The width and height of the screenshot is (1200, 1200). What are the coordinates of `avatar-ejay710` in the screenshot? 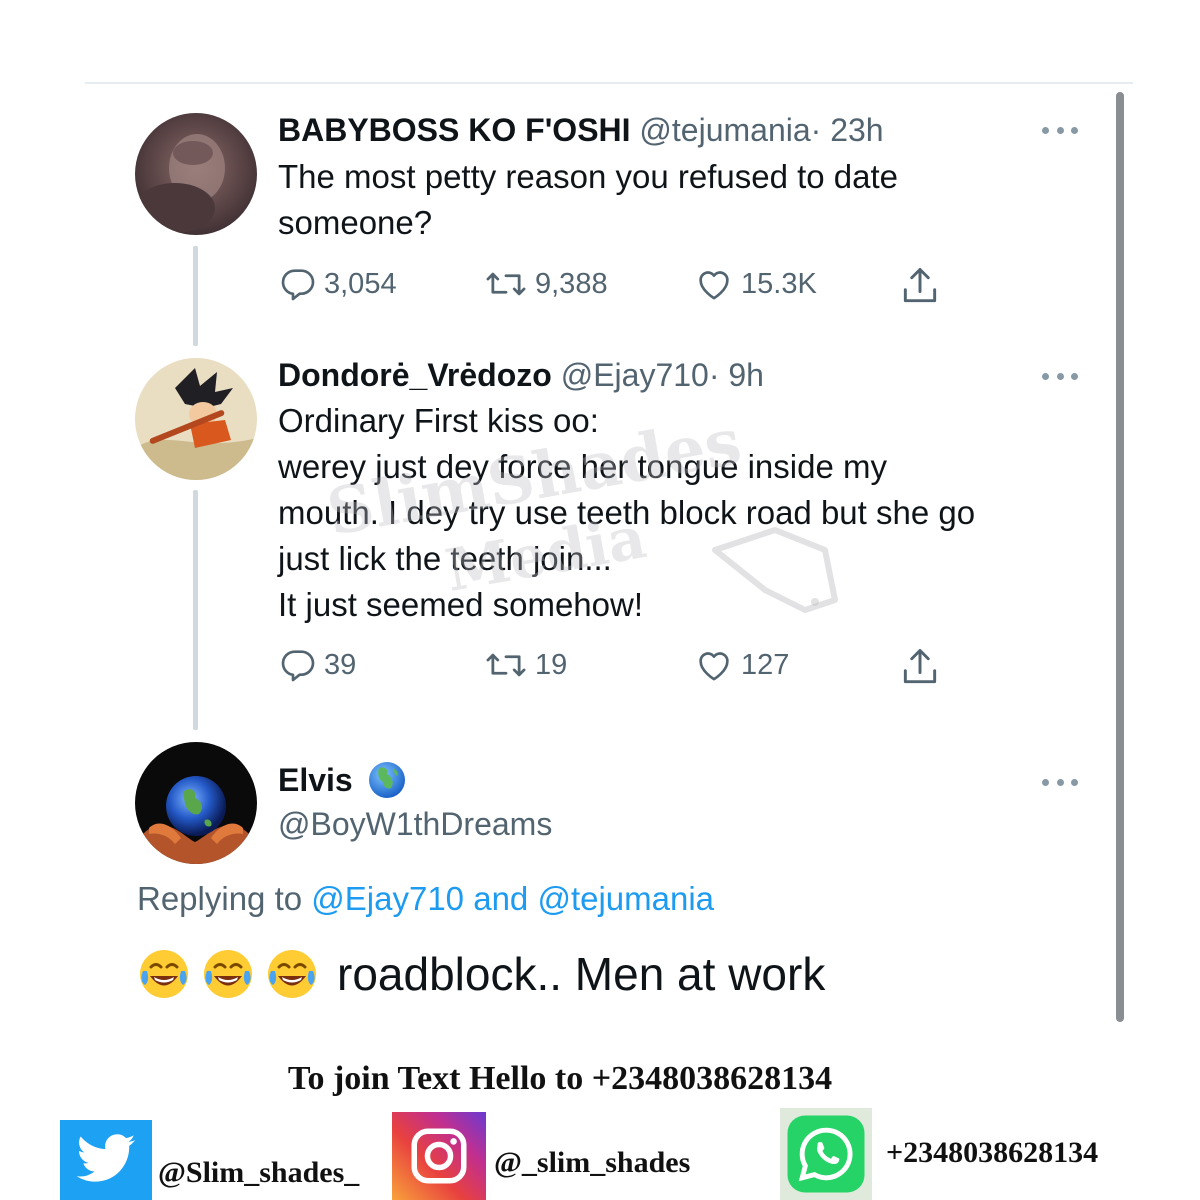 It's located at (196, 419).